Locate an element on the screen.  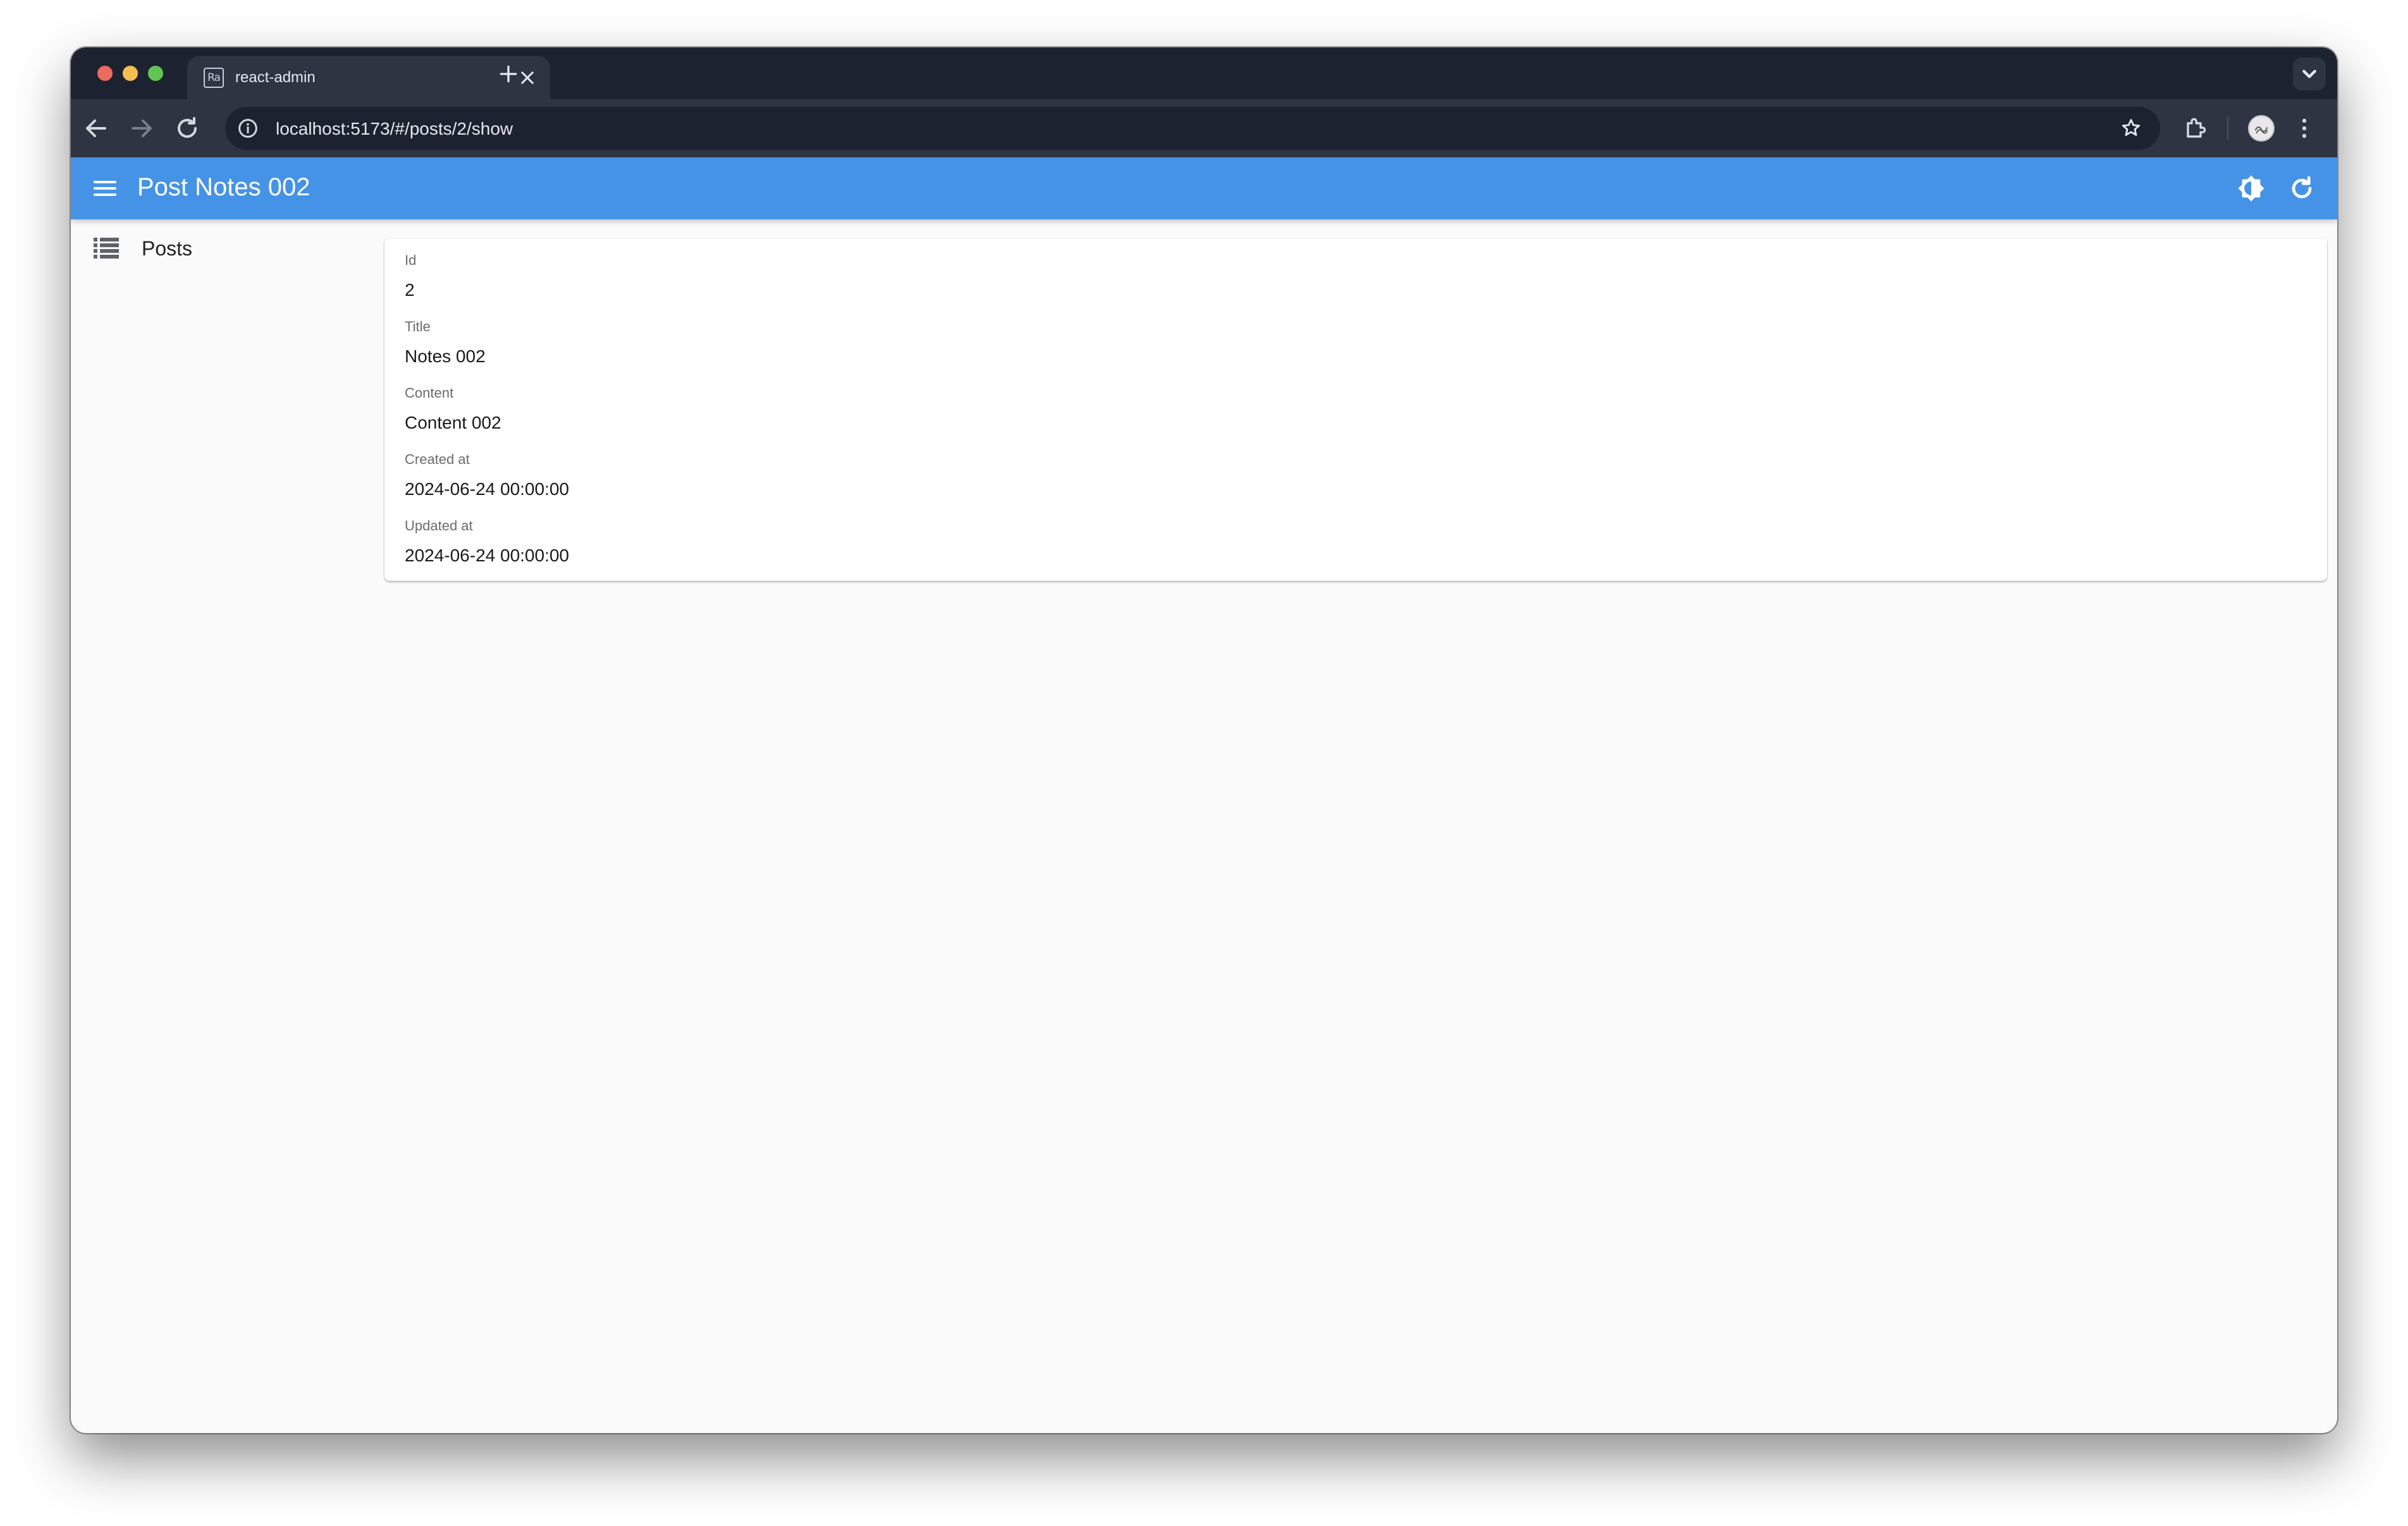
site-info-icon is located at coordinates (248, 128).